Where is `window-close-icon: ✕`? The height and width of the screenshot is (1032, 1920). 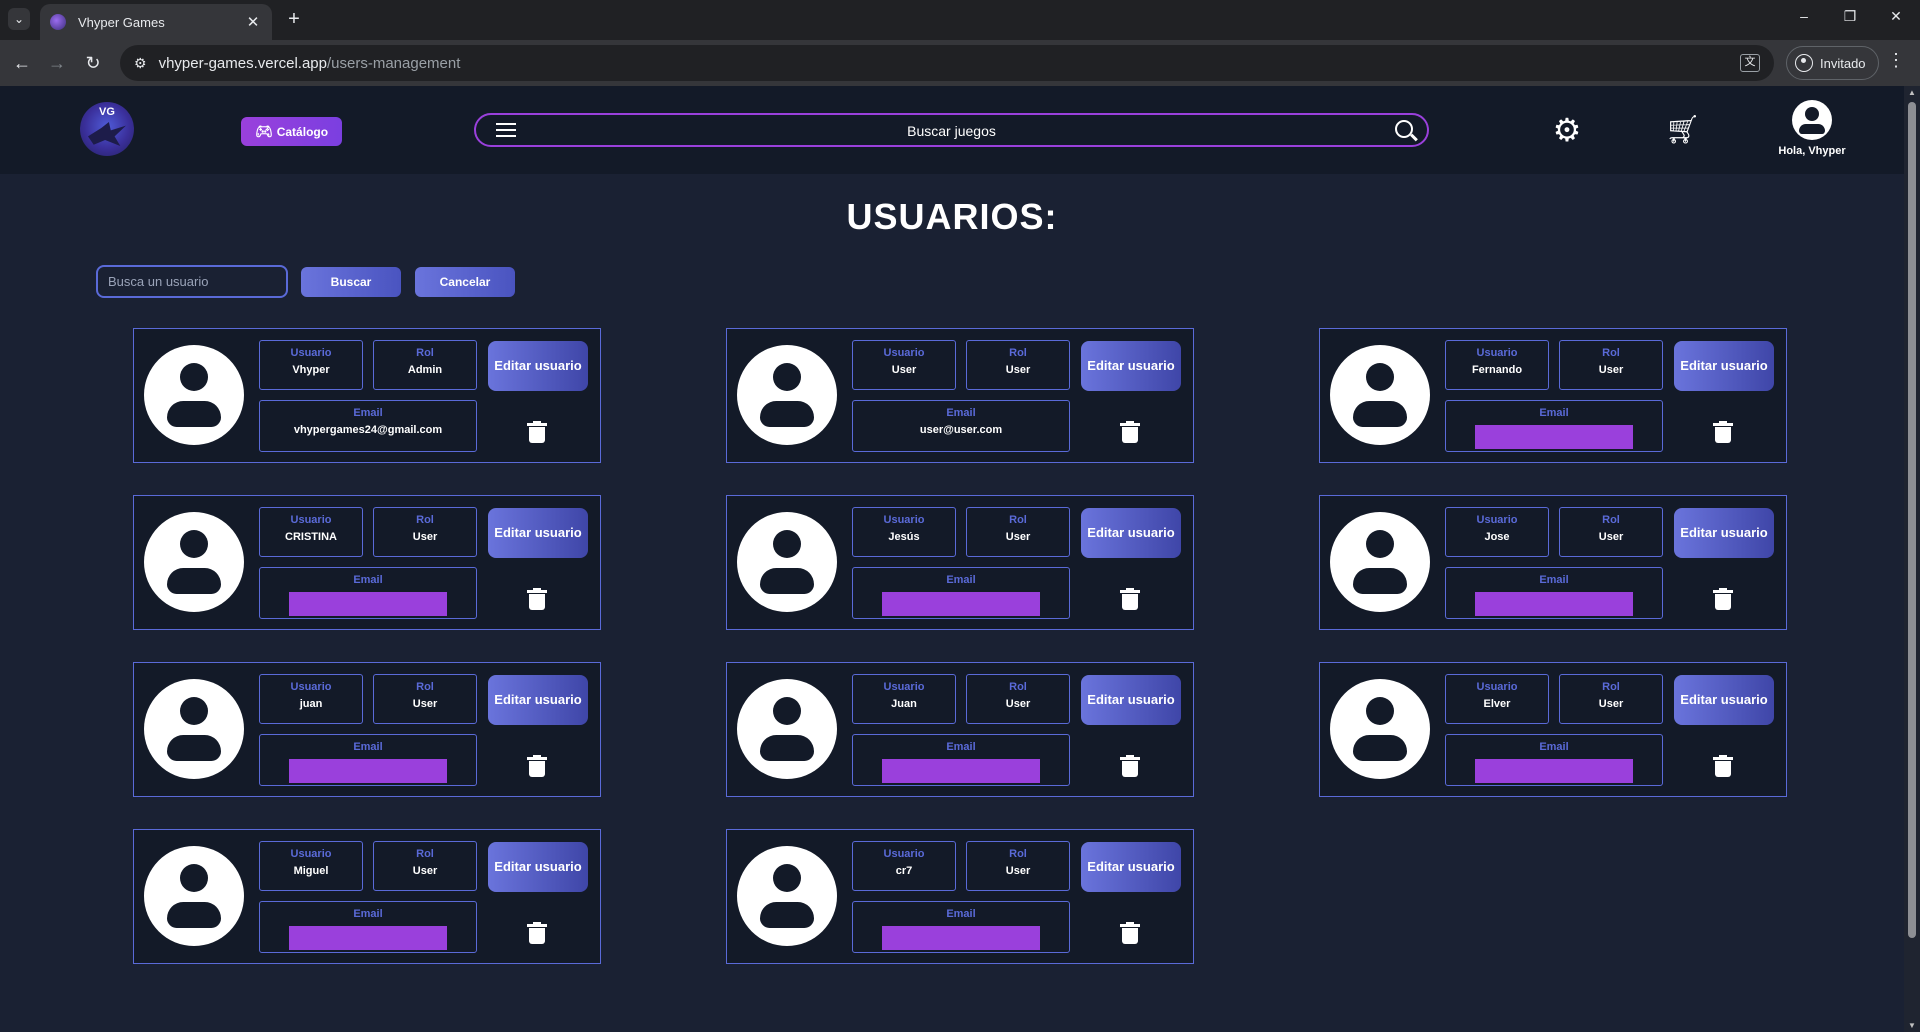 window-close-icon: ✕ is located at coordinates (1896, 16).